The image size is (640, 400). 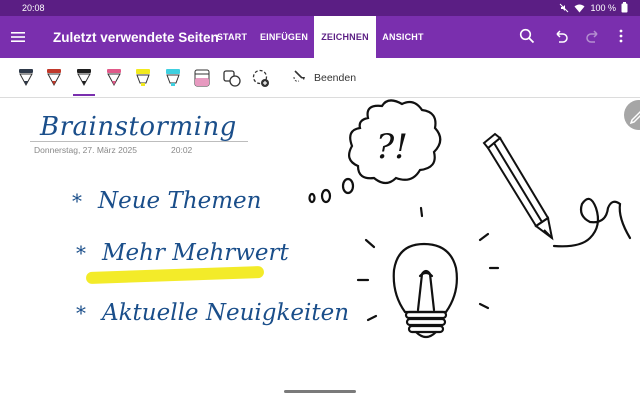 I want to click on status-icons: 100 %, so click(x=593, y=7).